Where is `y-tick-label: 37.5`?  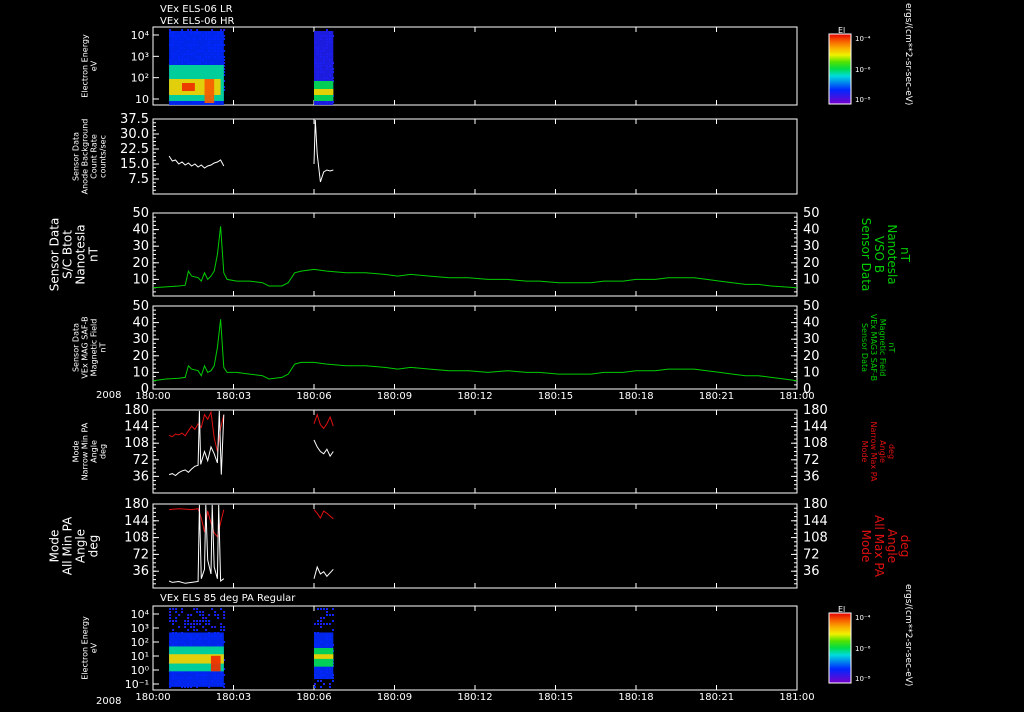 y-tick-label: 37.5 is located at coordinates (134, 119).